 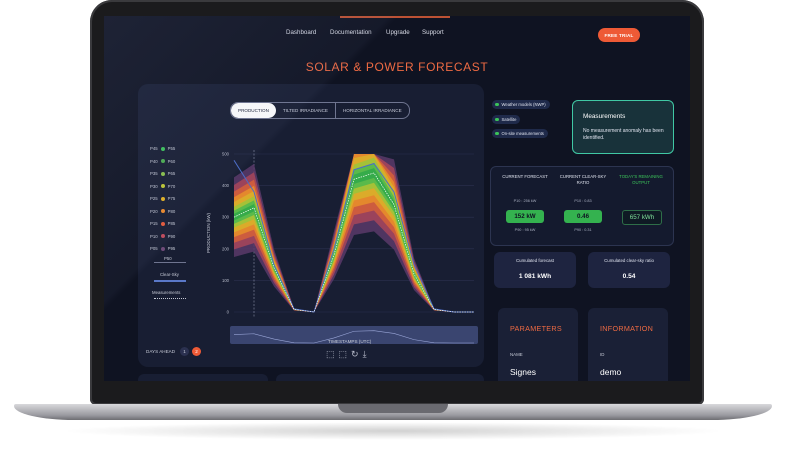 I want to click on legend-row: P40 P60, so click(x=162, y=161).